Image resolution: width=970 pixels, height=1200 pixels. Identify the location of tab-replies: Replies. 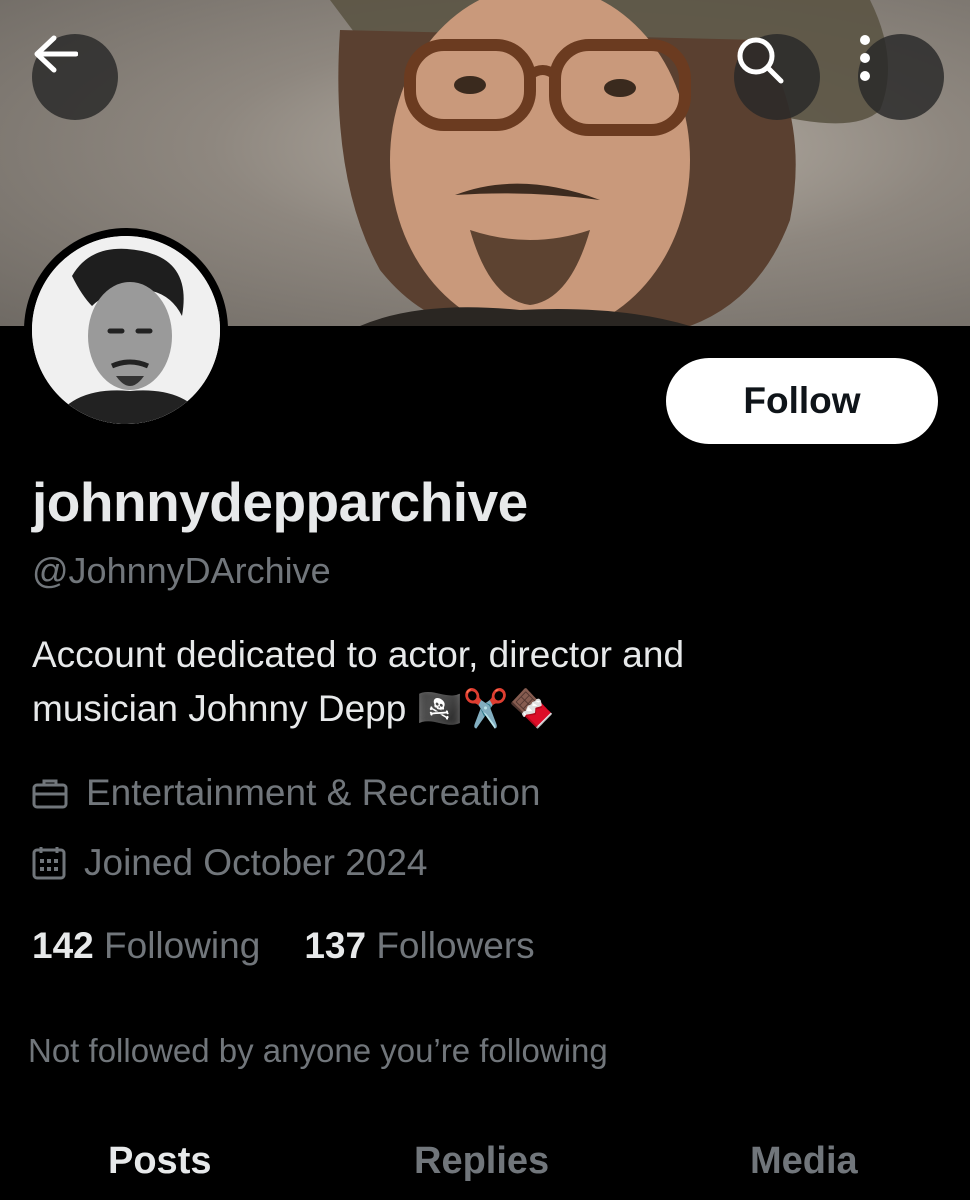
(481, 1161).